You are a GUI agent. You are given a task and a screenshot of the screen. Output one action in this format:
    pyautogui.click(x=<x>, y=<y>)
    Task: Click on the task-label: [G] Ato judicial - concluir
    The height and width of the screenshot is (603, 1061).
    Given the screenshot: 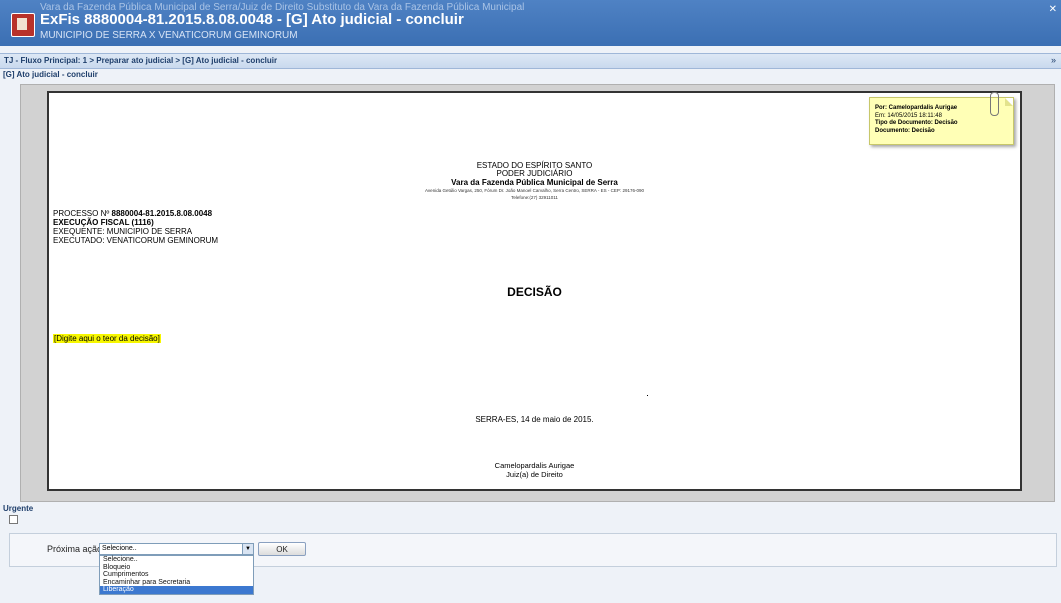 What is the action you would take?
    pyautogui.click(x=50, y=74)
    